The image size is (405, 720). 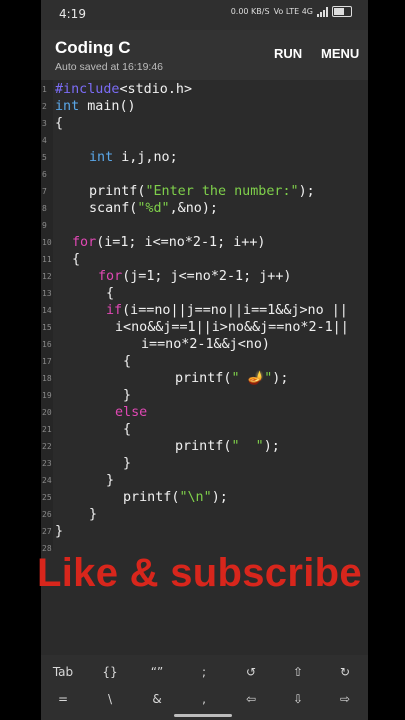 What do you see at coordinates (232, 327) in the screenshot?
I see `code-line: i<no&&j==1||i>no&&j==no*2-1||` at bounding box center [232, 327].